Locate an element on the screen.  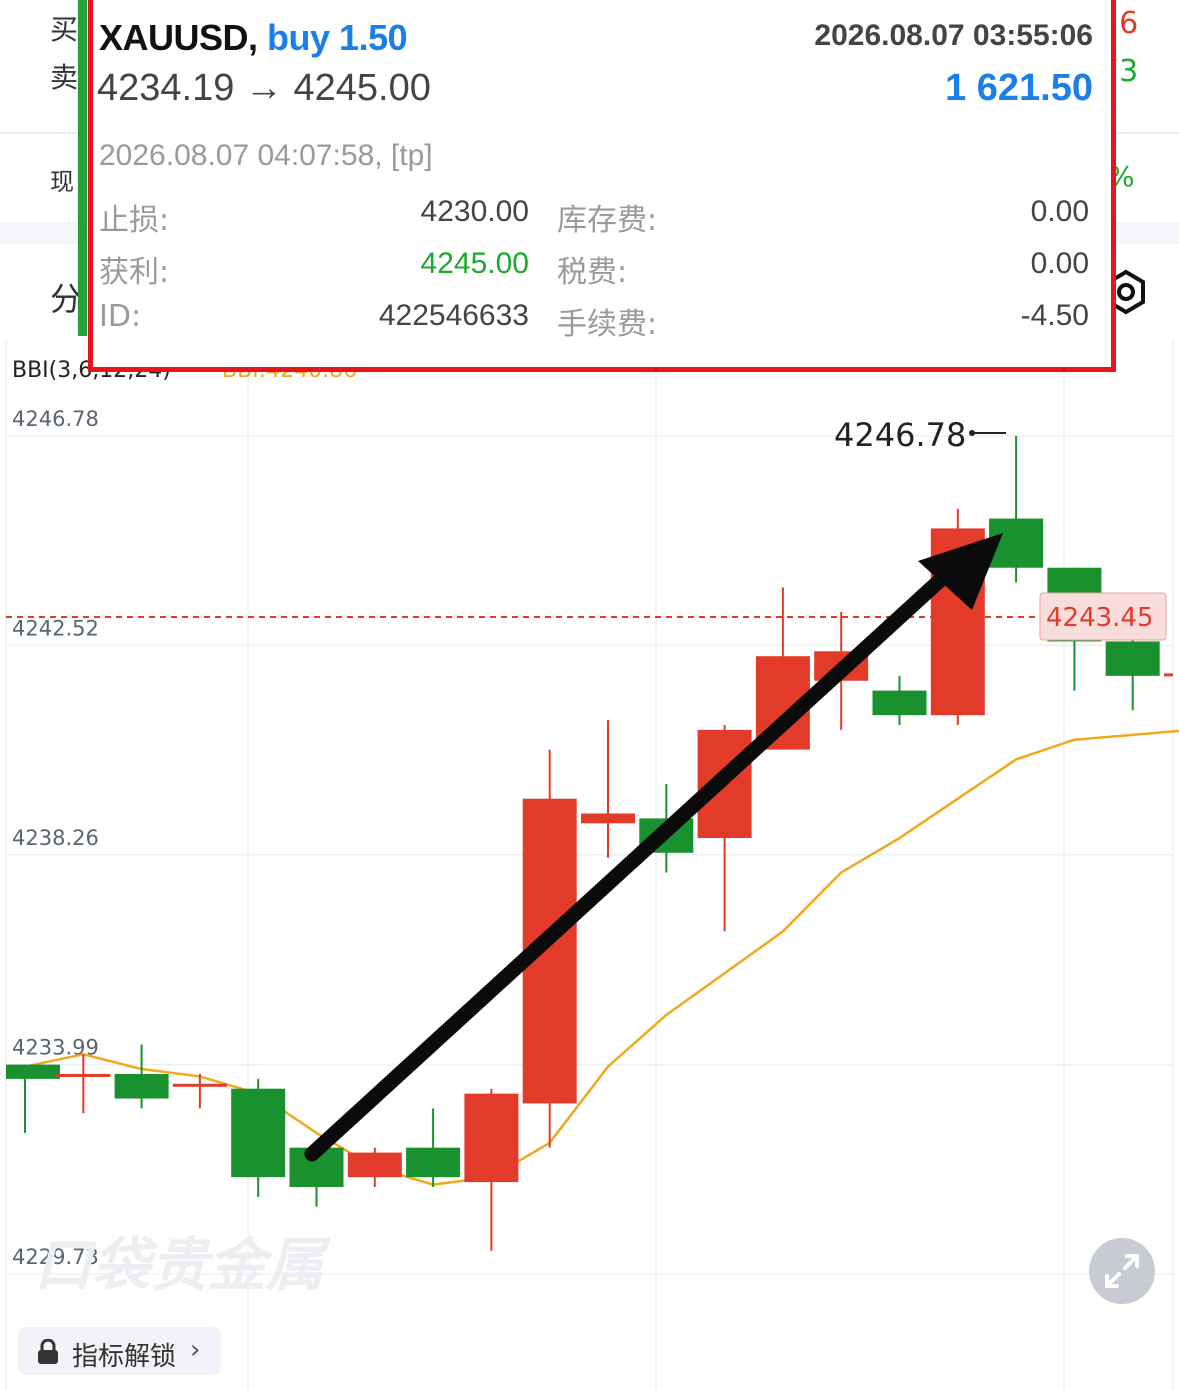
expand-icon is located at coordinates (1122, 1271).